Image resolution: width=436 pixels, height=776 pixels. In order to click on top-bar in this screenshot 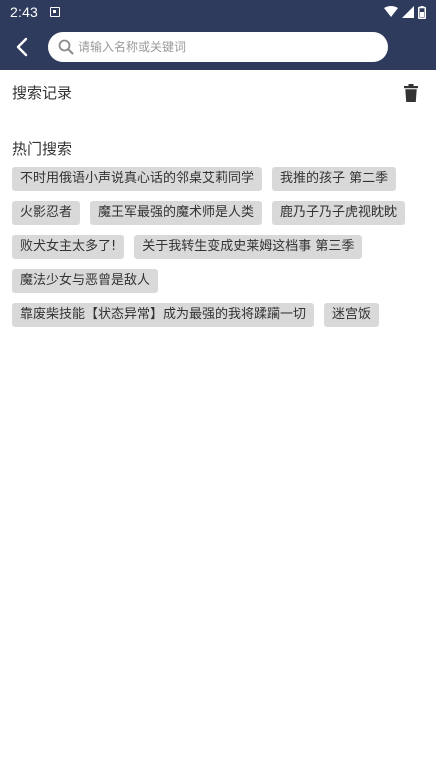, I will do `click(218, 47)`.